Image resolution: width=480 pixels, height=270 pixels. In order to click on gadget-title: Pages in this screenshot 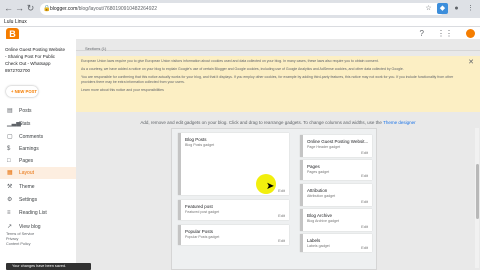, I will do `click(313, 166)`.